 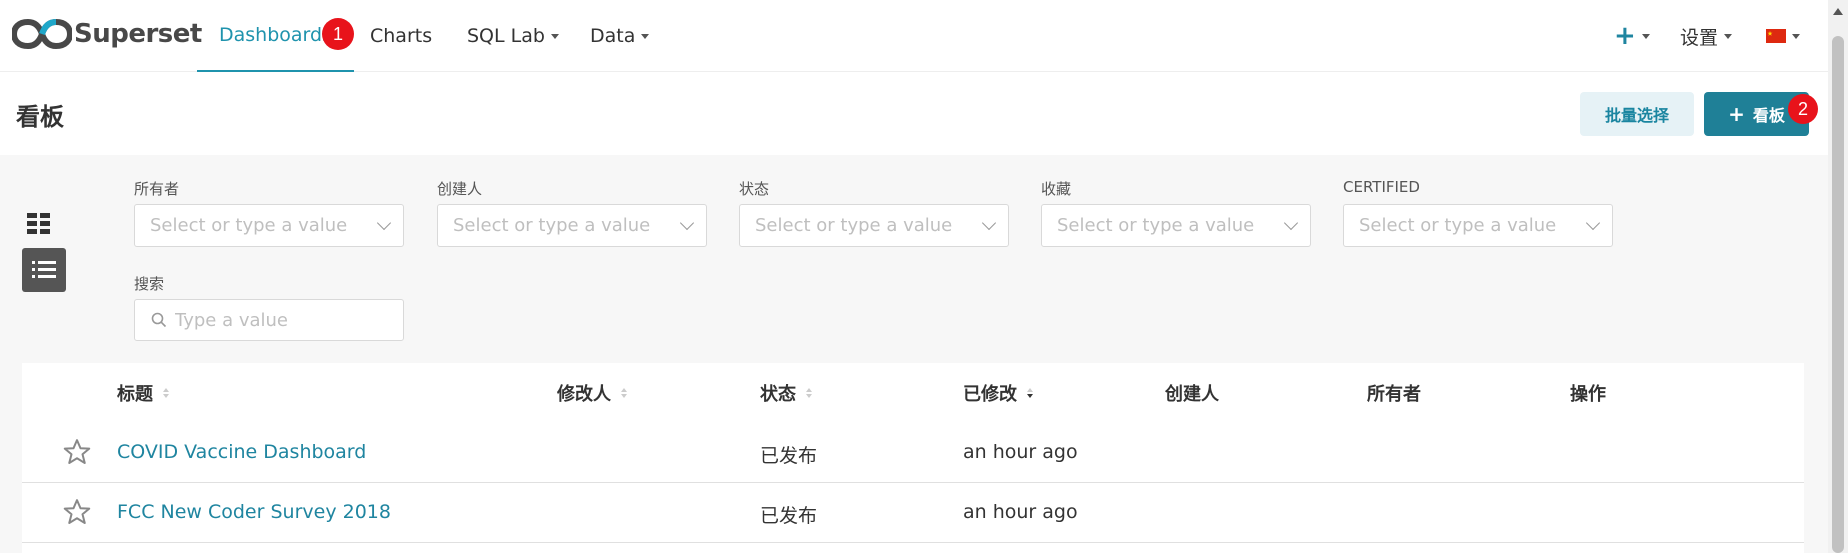 I want to click on search-field, so click(x=269, y=320).